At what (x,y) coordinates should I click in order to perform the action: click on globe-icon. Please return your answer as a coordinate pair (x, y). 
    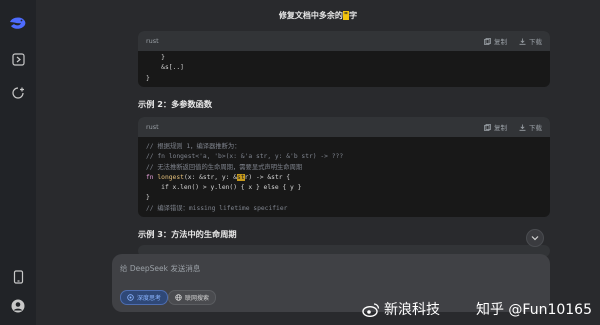
    Looking at the image, I should click on (178, 297).